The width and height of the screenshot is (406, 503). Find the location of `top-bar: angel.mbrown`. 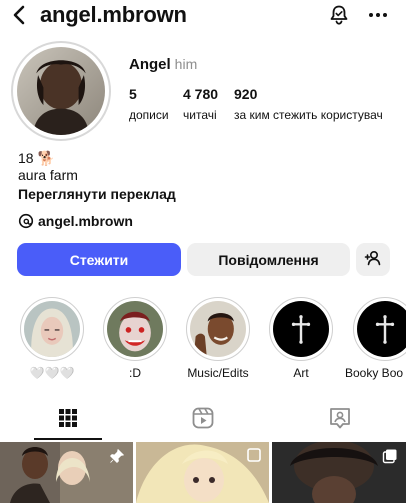

top-bar: angel.mbrown is located at coordinates (203, 16).